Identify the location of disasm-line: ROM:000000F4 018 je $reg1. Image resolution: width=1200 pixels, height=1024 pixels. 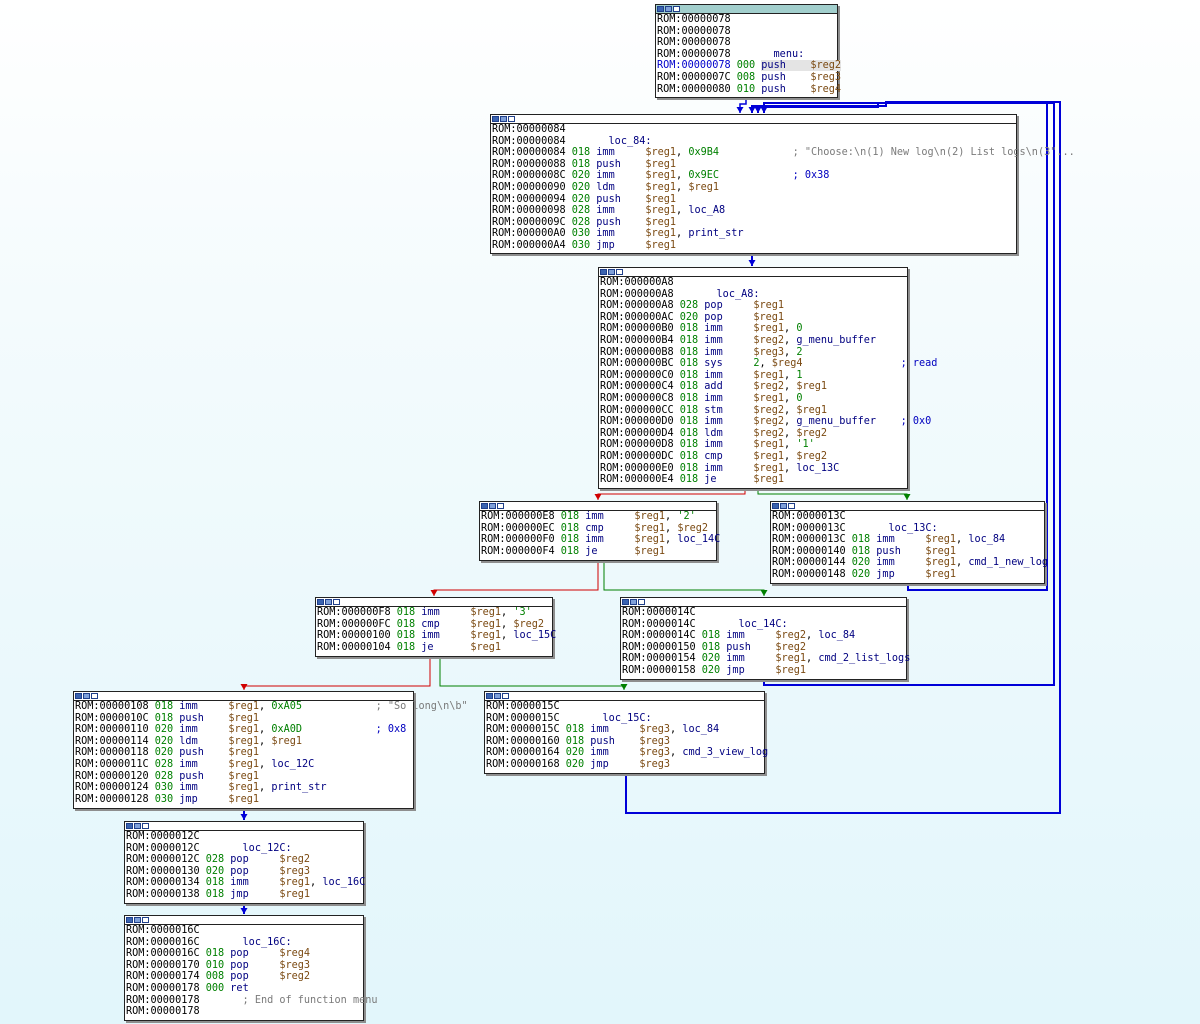
(598, 552).